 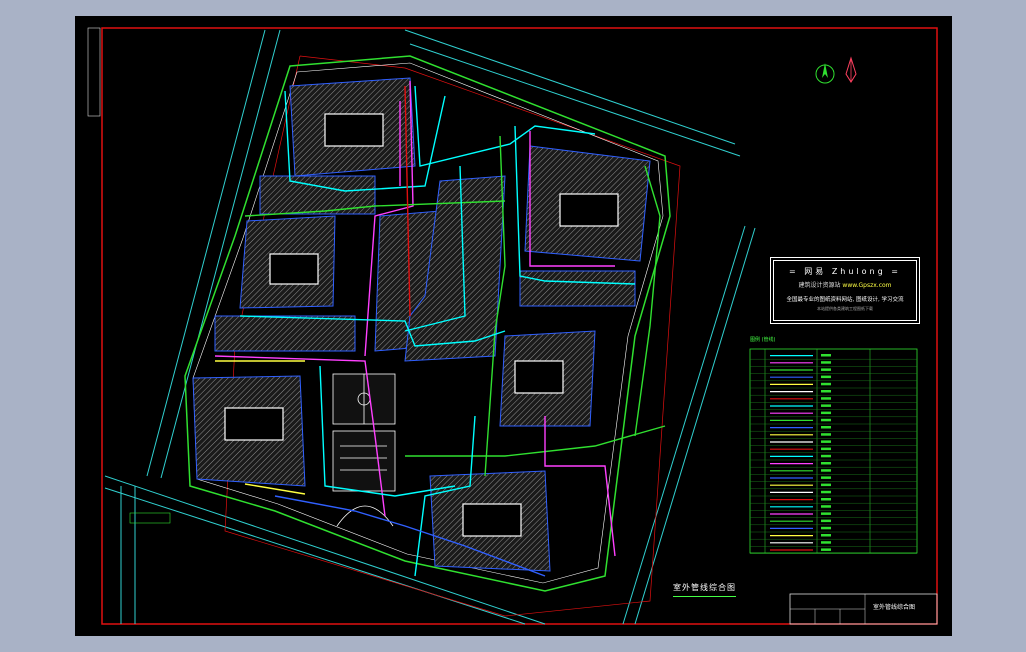 What do you see at coordinates (845, 271) in the screenshot?
I see `logo-brand: = 网易 Zhulong =` at bounding box center [845, 271].